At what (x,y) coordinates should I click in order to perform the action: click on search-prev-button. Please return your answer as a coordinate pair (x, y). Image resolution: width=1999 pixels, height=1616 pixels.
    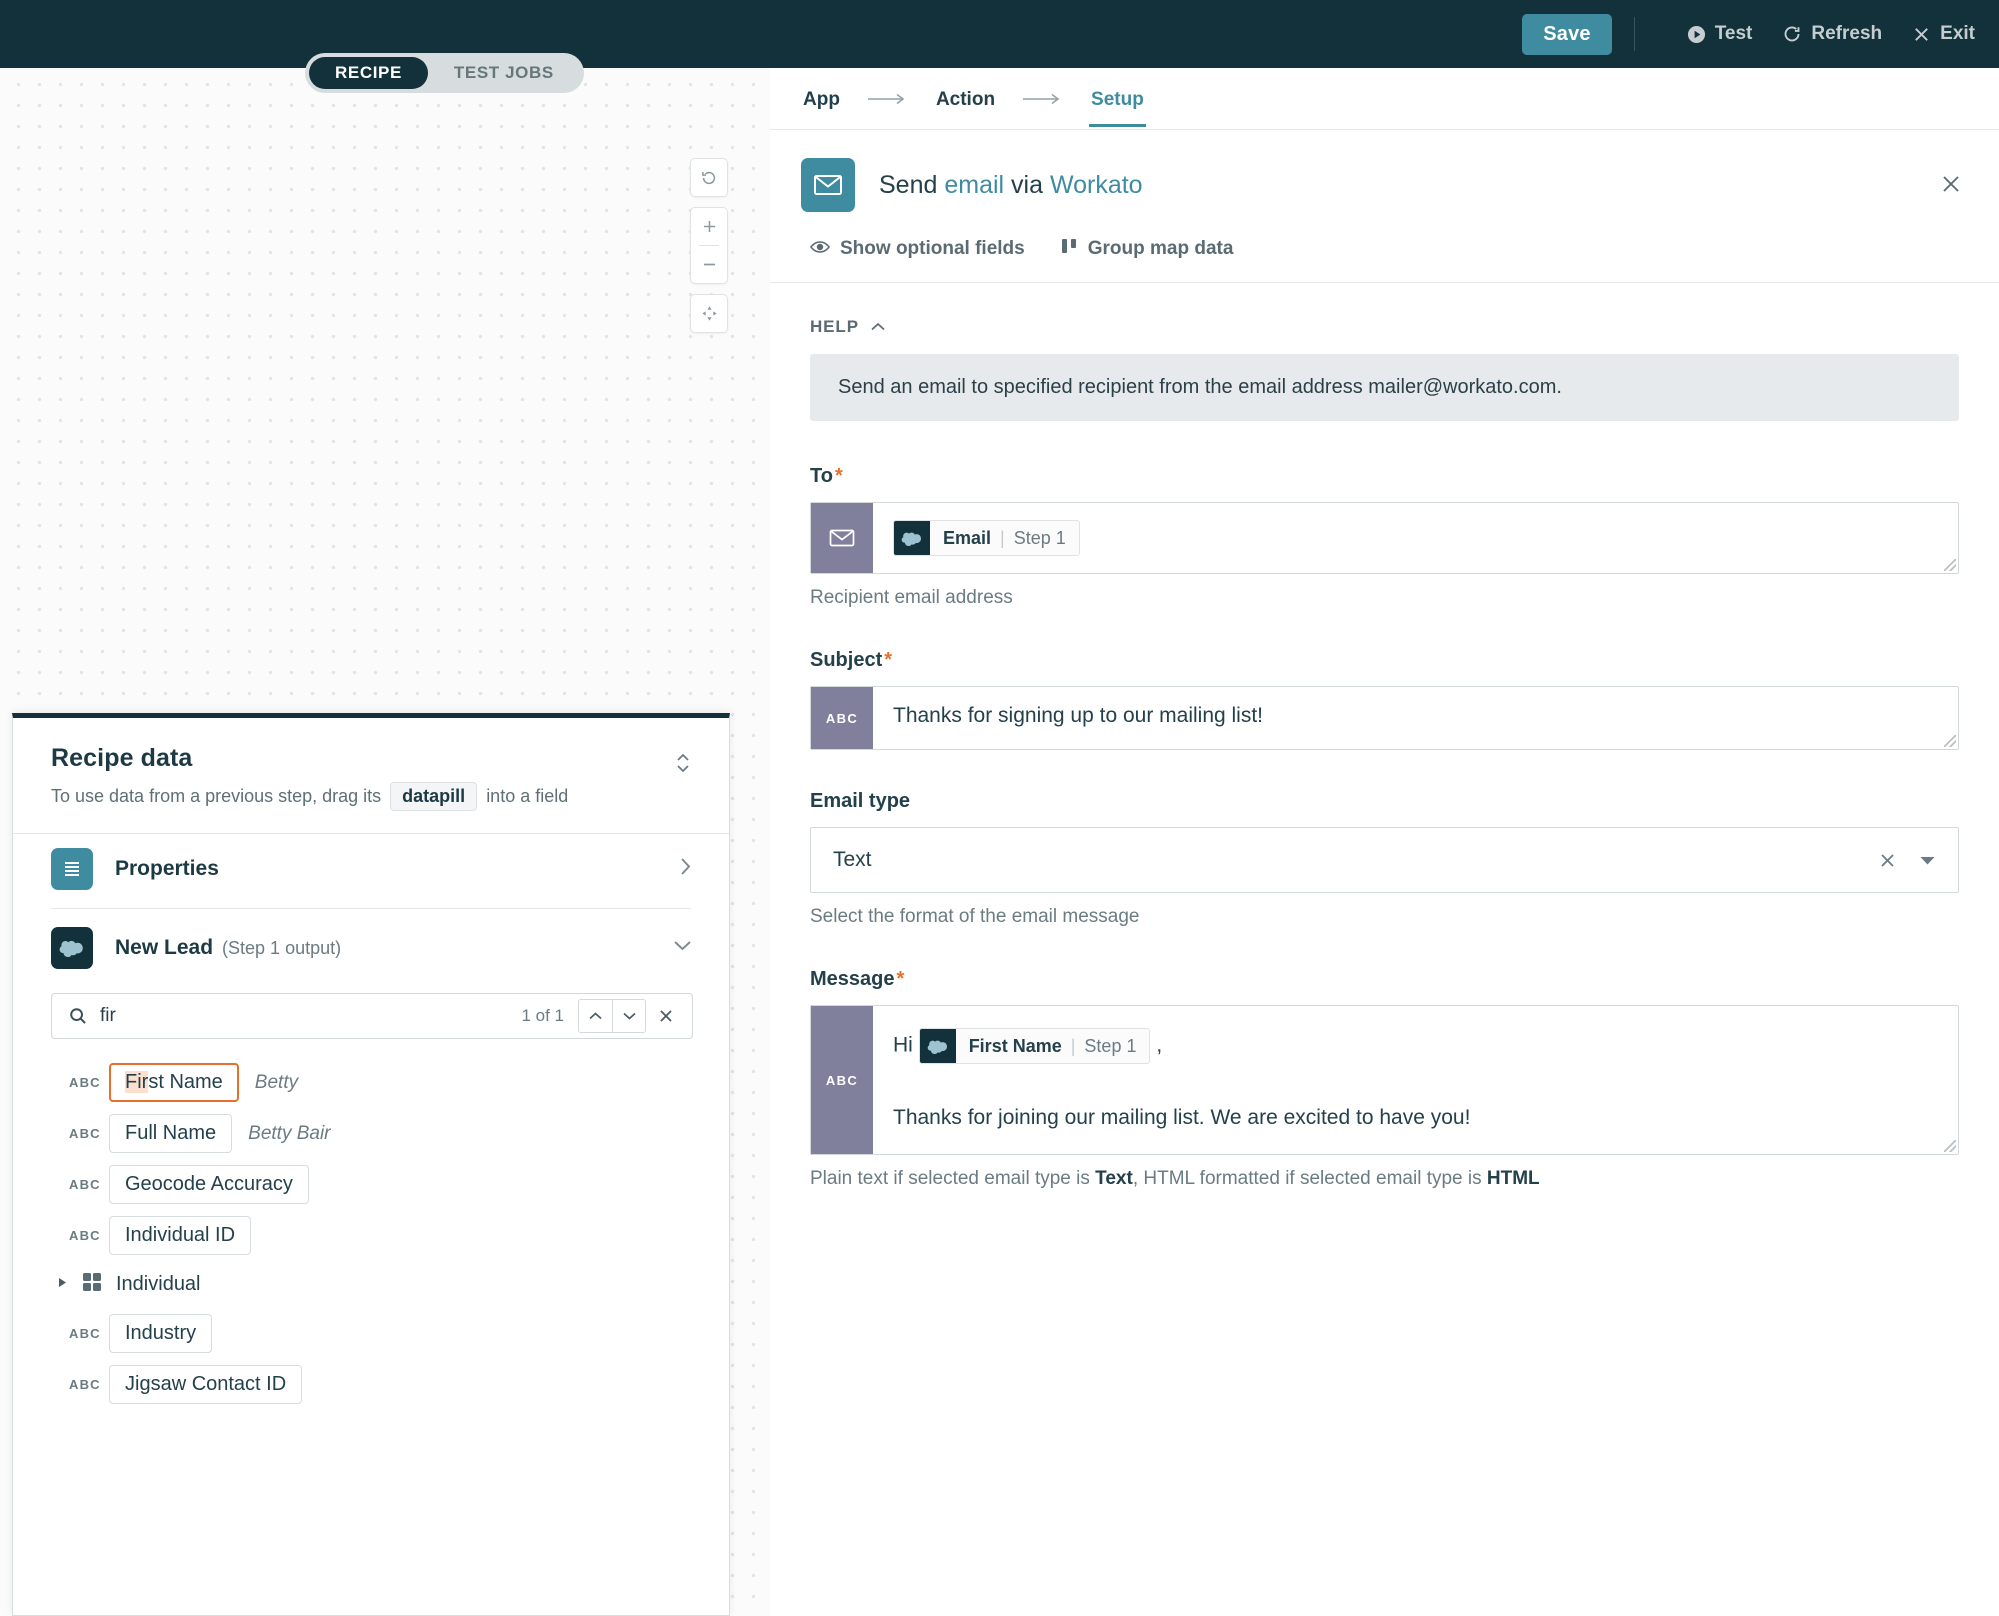
    Looking at the image, I should click on (595, 1016).